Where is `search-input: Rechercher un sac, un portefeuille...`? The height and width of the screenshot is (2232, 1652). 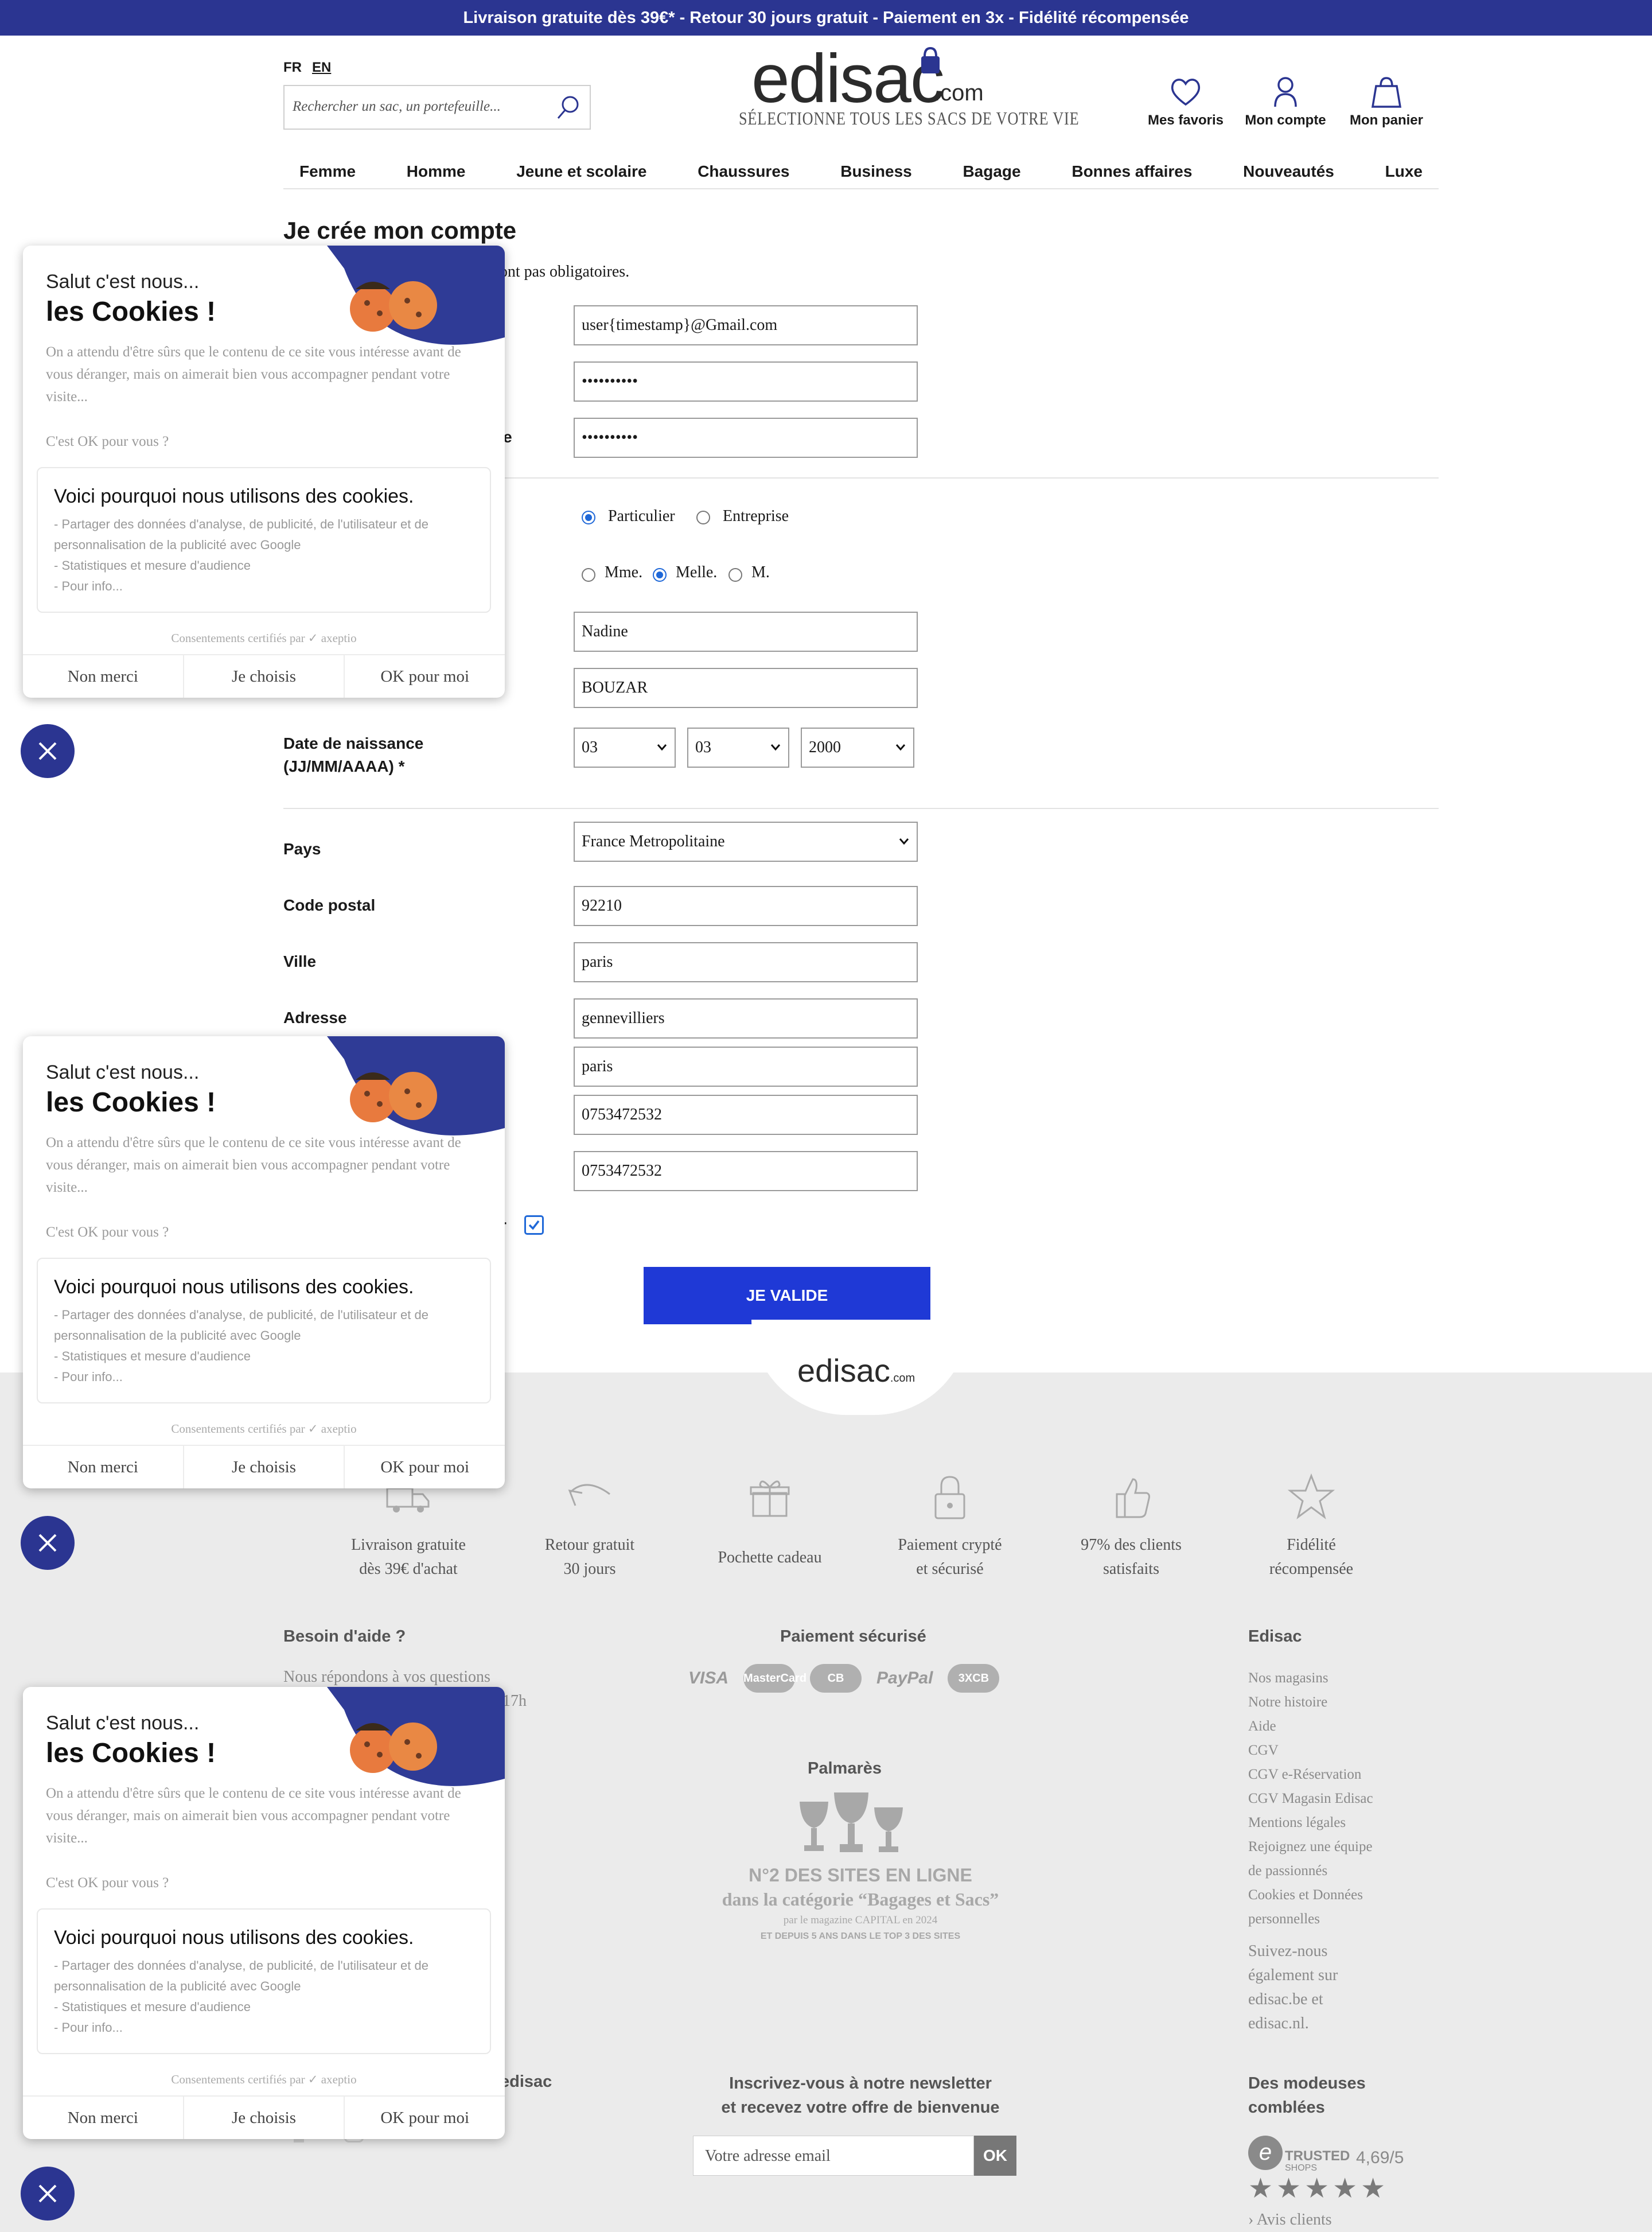
search-input: Rechercher un sac, un portefeuille... is located at coordinates (397, 107).